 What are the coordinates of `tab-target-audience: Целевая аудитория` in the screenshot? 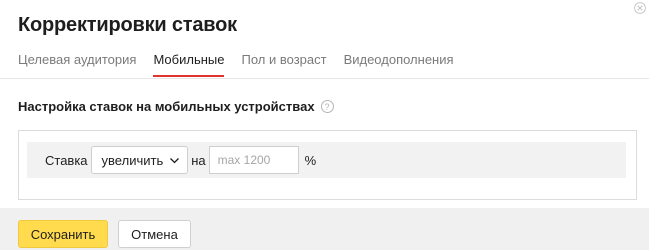 It's located at (77, 63).